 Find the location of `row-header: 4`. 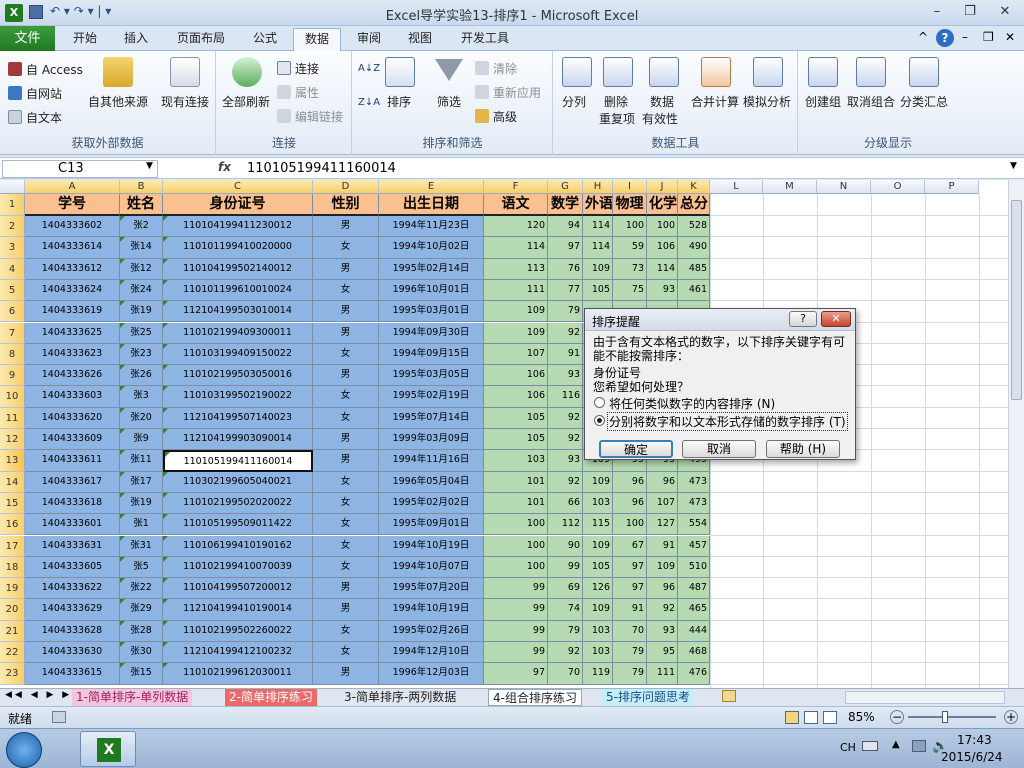

row-header: 4 is located at coordinates (12, 269).